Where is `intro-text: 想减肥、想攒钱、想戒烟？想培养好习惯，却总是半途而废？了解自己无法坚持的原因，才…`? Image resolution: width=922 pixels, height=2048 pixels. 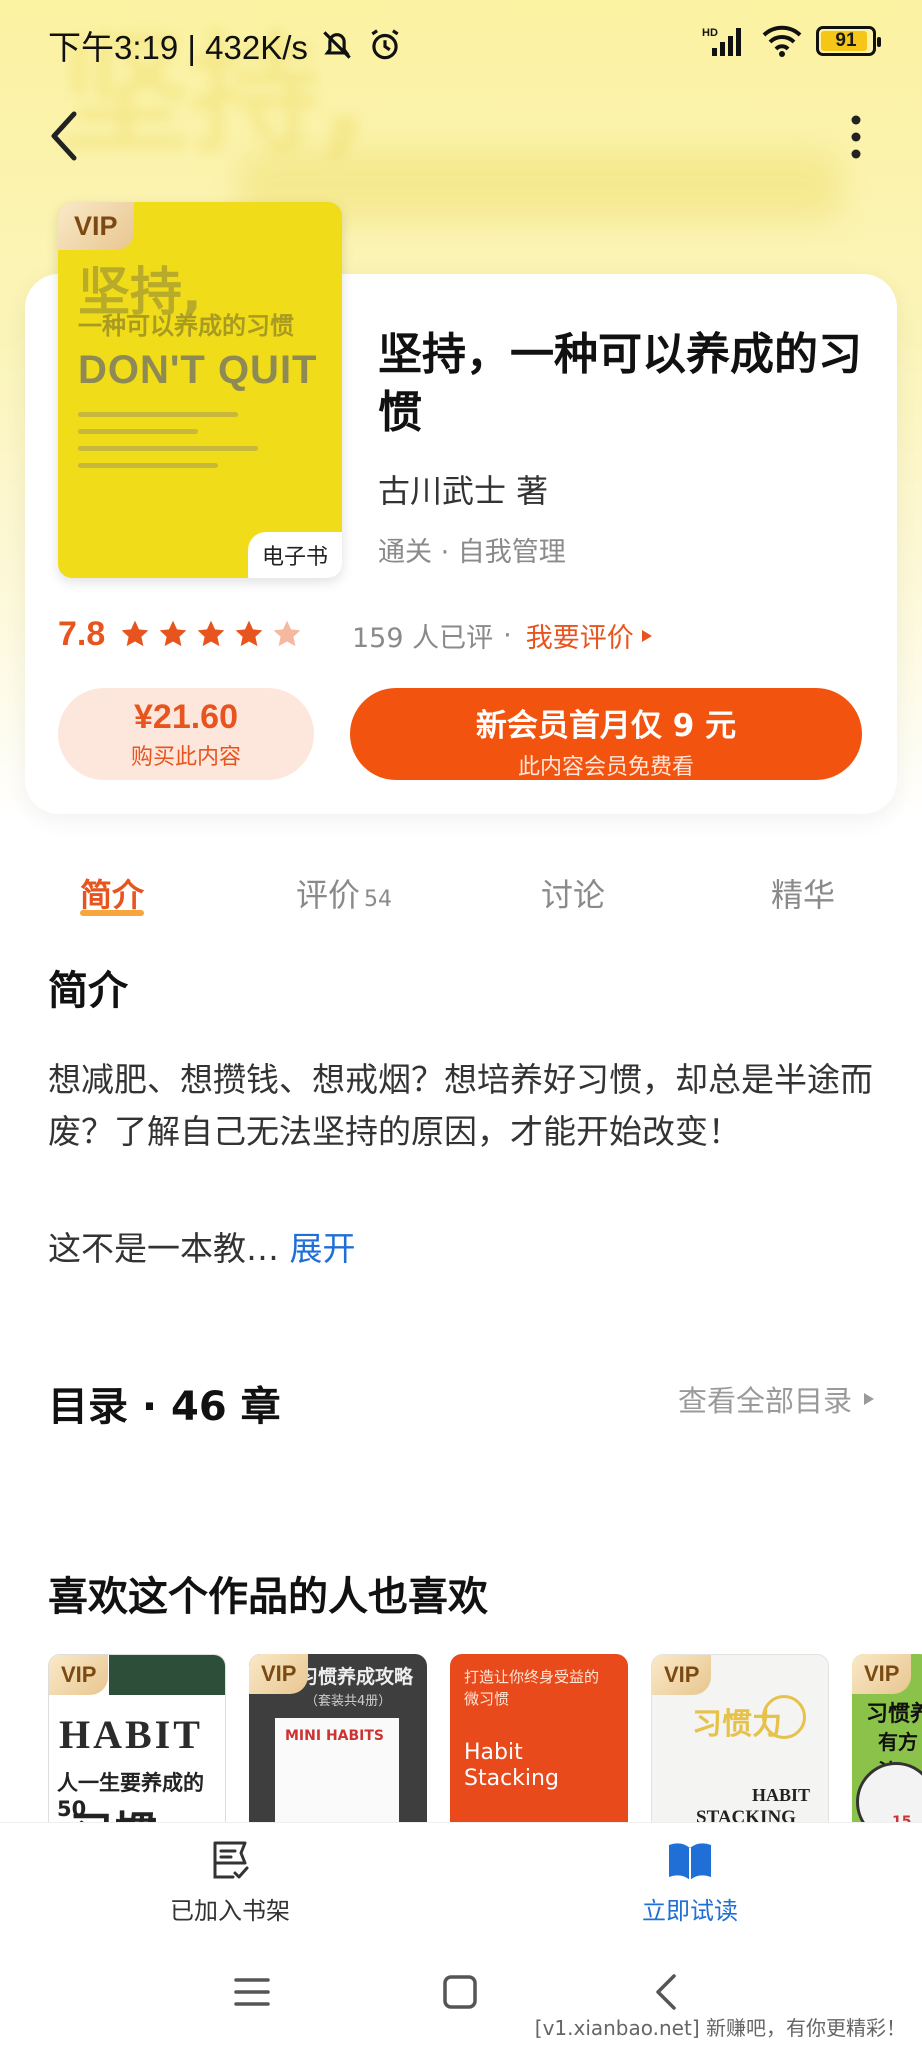
intro-text: 想减肥、想攒钱、想戒烟？想培养好习惯，却总是半途而废？了解自己无法坚持的原因，才… is located at coordinates (460, 1105).